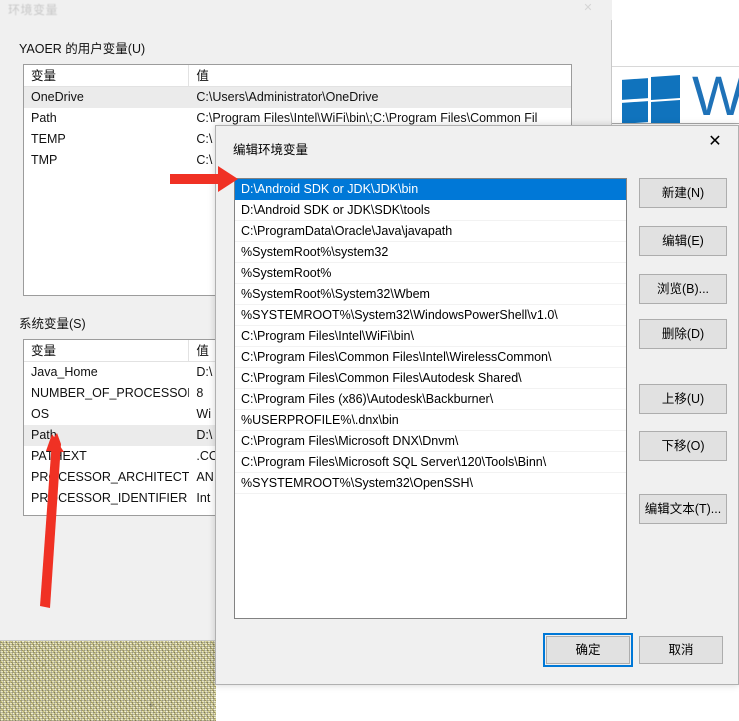  What do you see at coordinates (430, 189) in the screenshot?
I see `list-item: D:\Android SDK or JDK\JDK\bin` at bounding box center [430, 189].